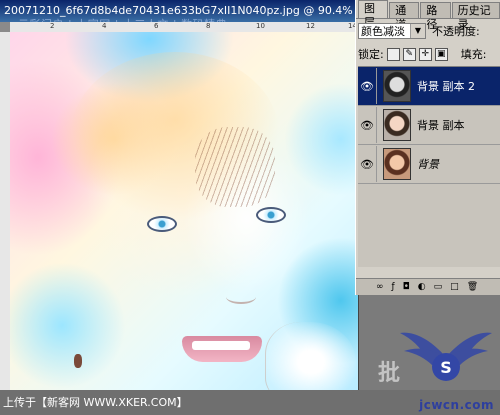 This screenshot has height=415, width=500. I want to click on ghost-watermark: 批, so click(389, 373).